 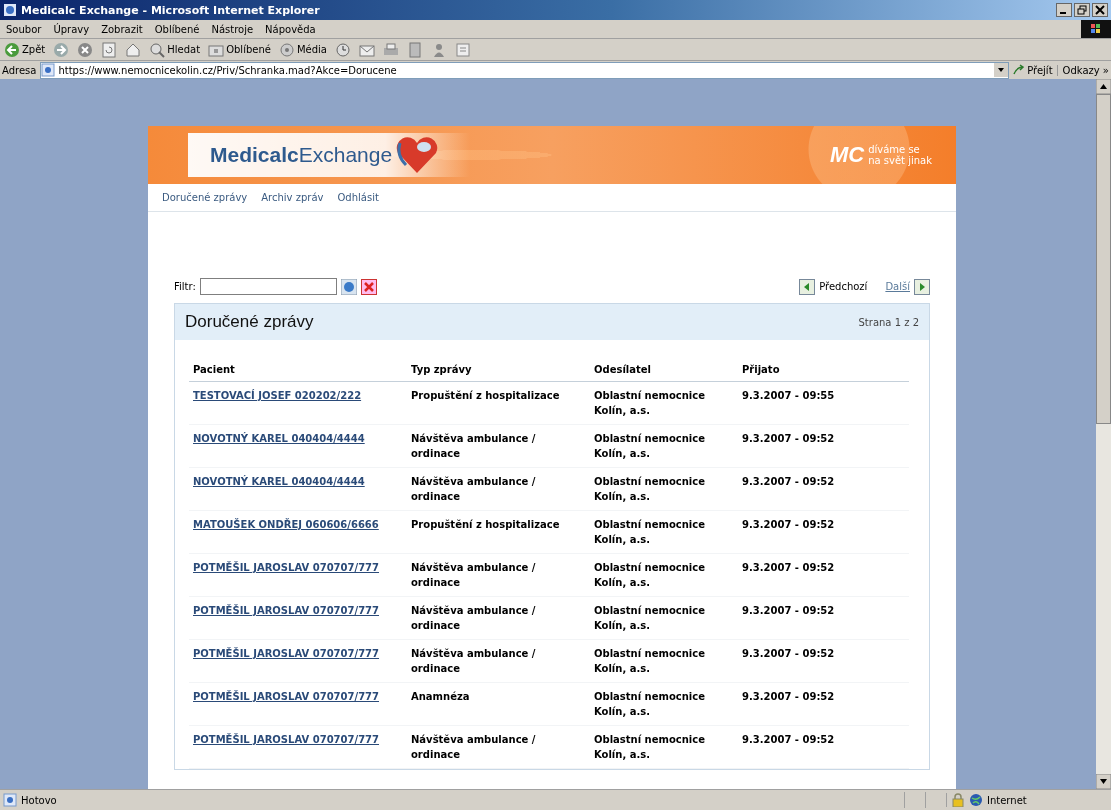 What do you see at coordinates (133, 49) in the screenshot?
I see `home-icon` at bounding box center [133, 49].